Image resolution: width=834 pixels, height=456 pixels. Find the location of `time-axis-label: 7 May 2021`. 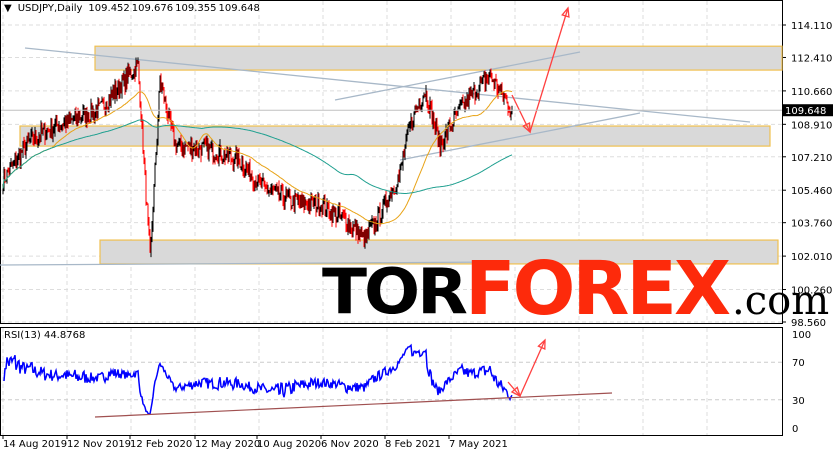

time-axis-label: 7 May 2021 is located at coordinates (478, 444).